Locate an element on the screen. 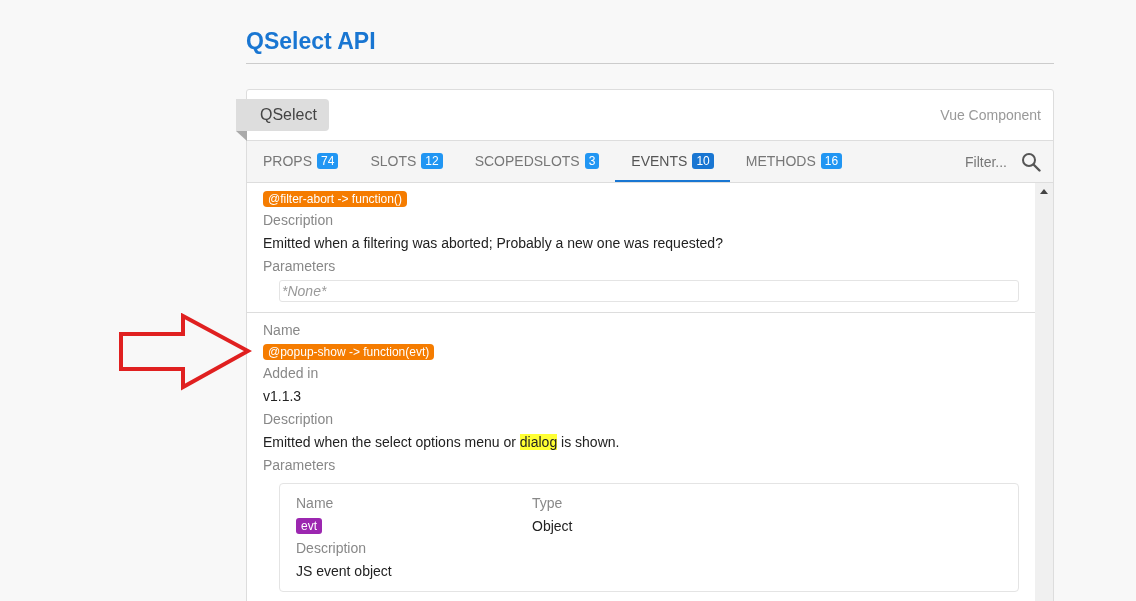 The height and width of the screenshot is (601, 1136). event-signature-badge: @filter-abort -> function() is located at coordinates (335, 199).